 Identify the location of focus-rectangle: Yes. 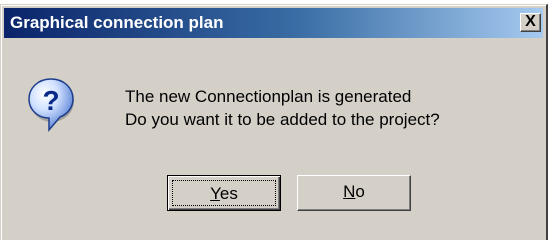
(224, 193).